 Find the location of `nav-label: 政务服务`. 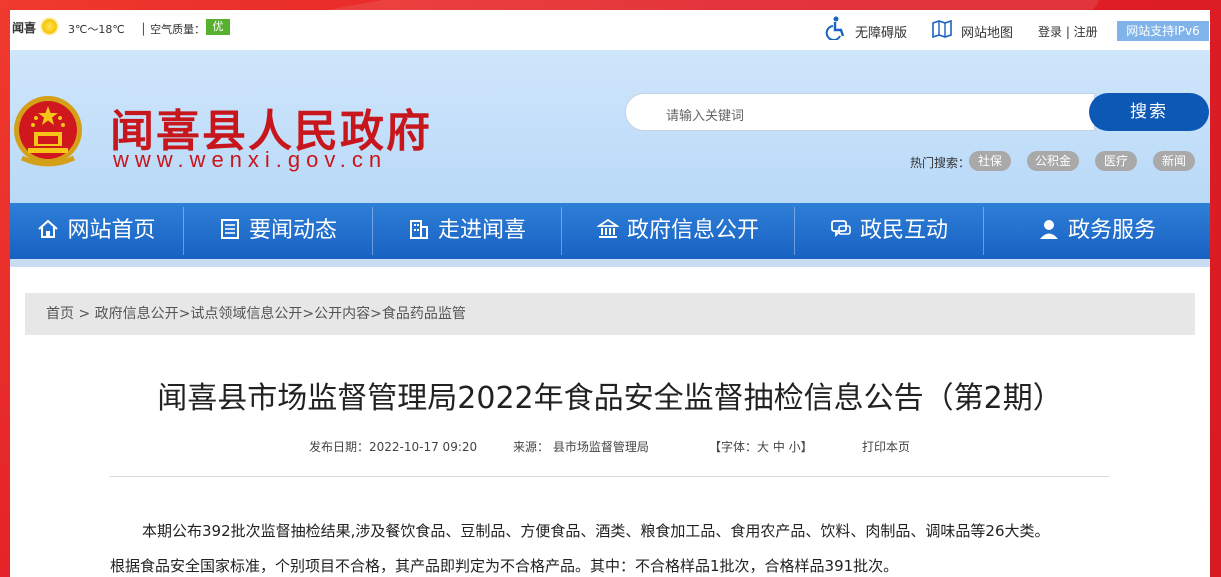

nav-label: 政务服务 is located at coordinates (1111, 230).